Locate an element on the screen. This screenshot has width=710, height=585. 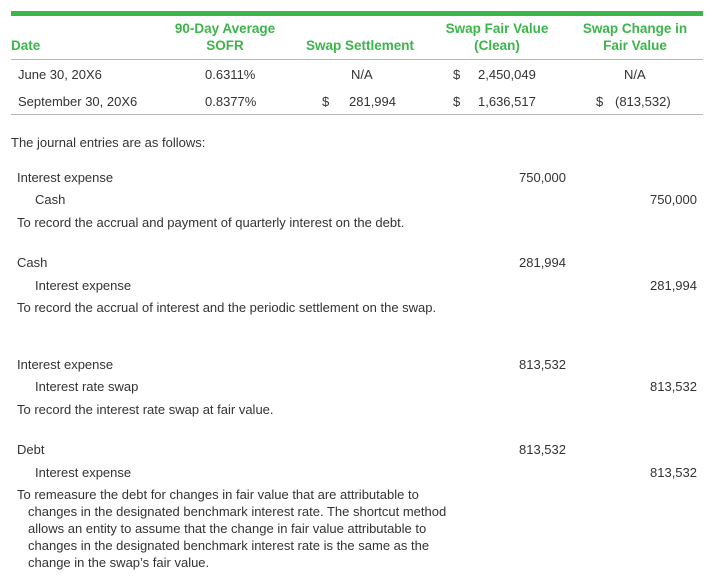
credit-amount: 281,994 is located at coordinates (673, 285).